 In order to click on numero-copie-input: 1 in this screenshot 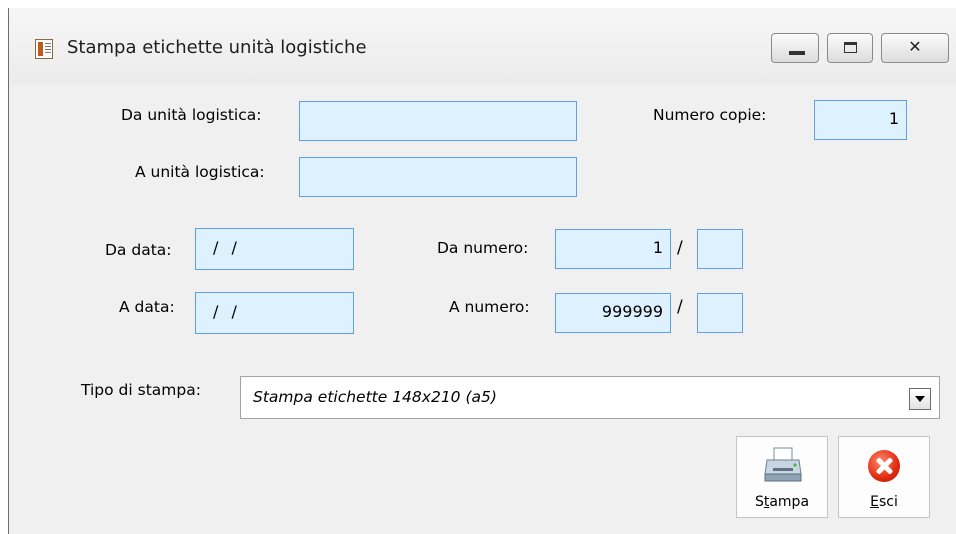, I will do `click(860, 120)`.